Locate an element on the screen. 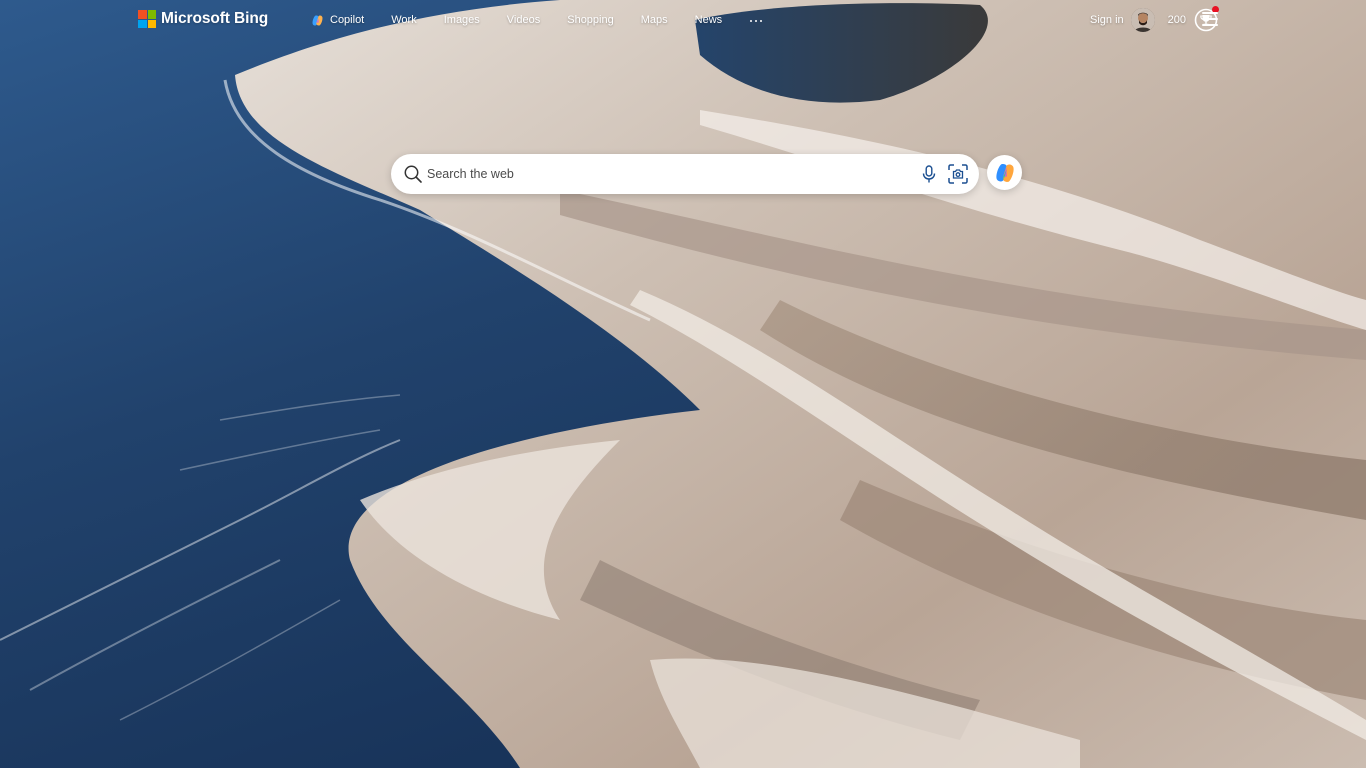  nav-item-news: News is located at coordinates (709, 20).